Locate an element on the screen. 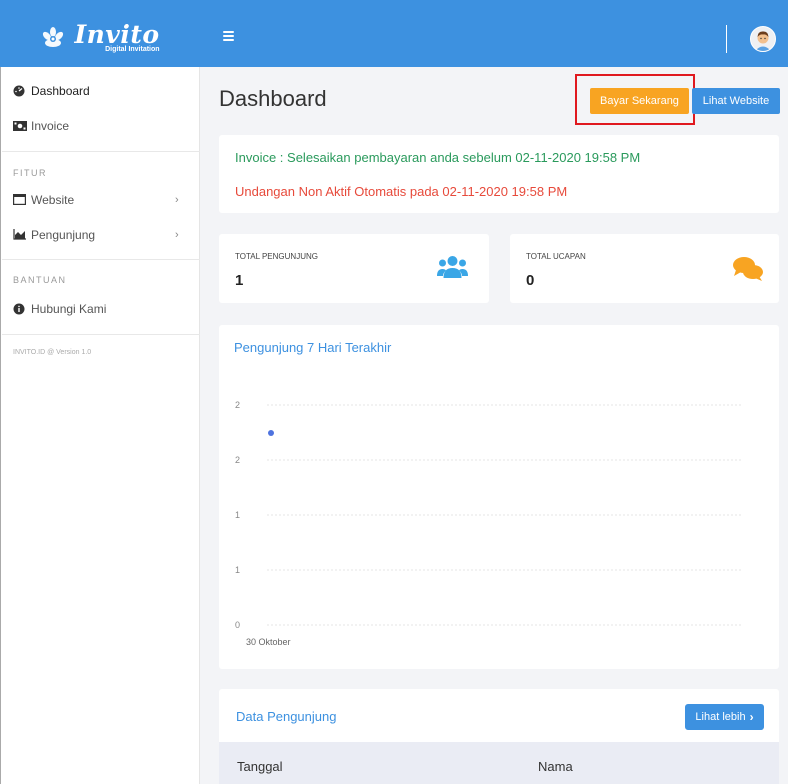  view-more-button: Lihat lebih › is located at coordinates (724, 717).